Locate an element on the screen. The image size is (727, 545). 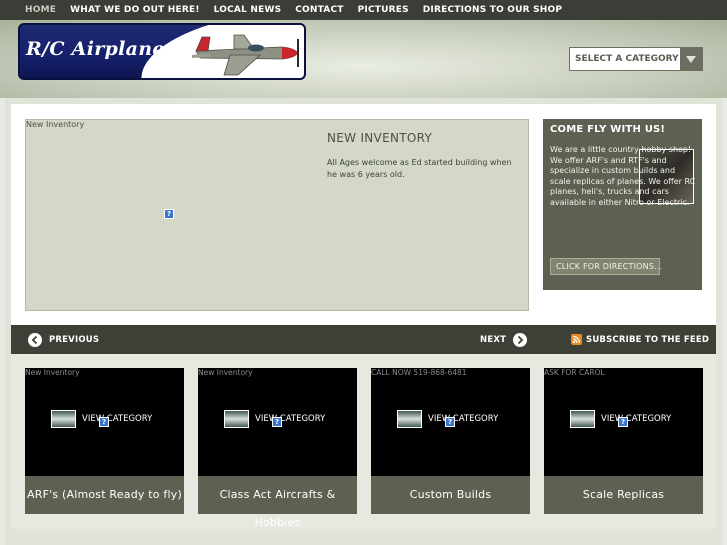
site-logo: R/C Airplanes is located at coordinates (162, 51).